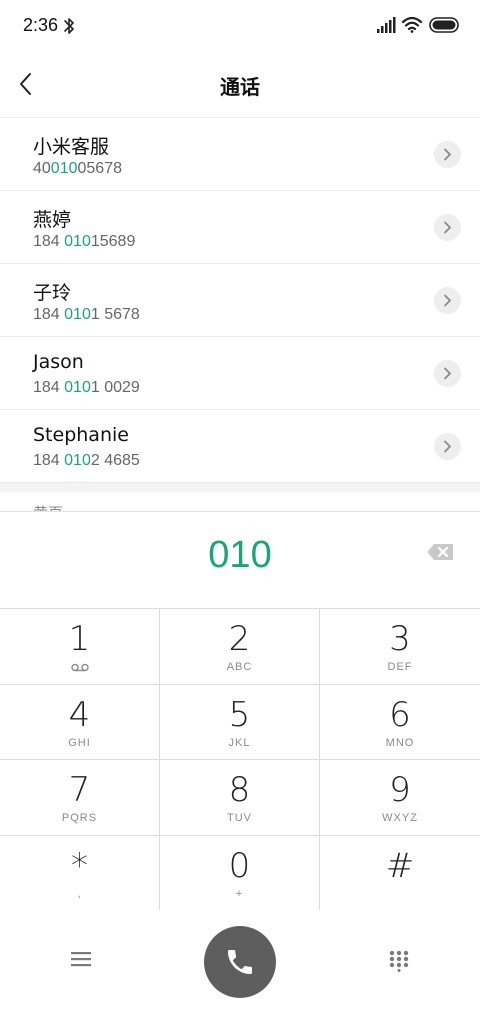 The height and width of the screenshot is (1013, 480). I want to click on signal-icon, so click(386, 25).